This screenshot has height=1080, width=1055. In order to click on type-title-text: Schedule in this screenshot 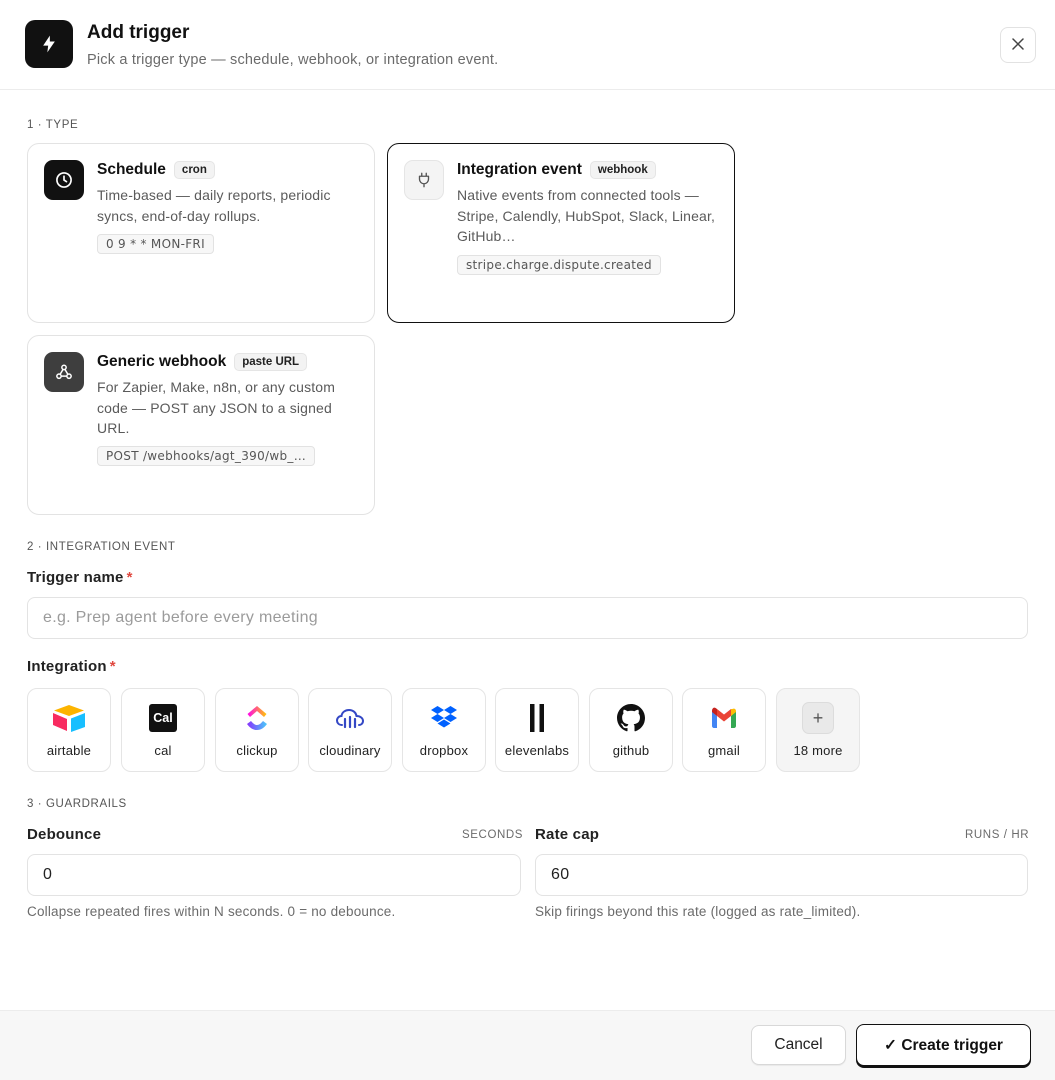, I will do `click(131, 169)`.